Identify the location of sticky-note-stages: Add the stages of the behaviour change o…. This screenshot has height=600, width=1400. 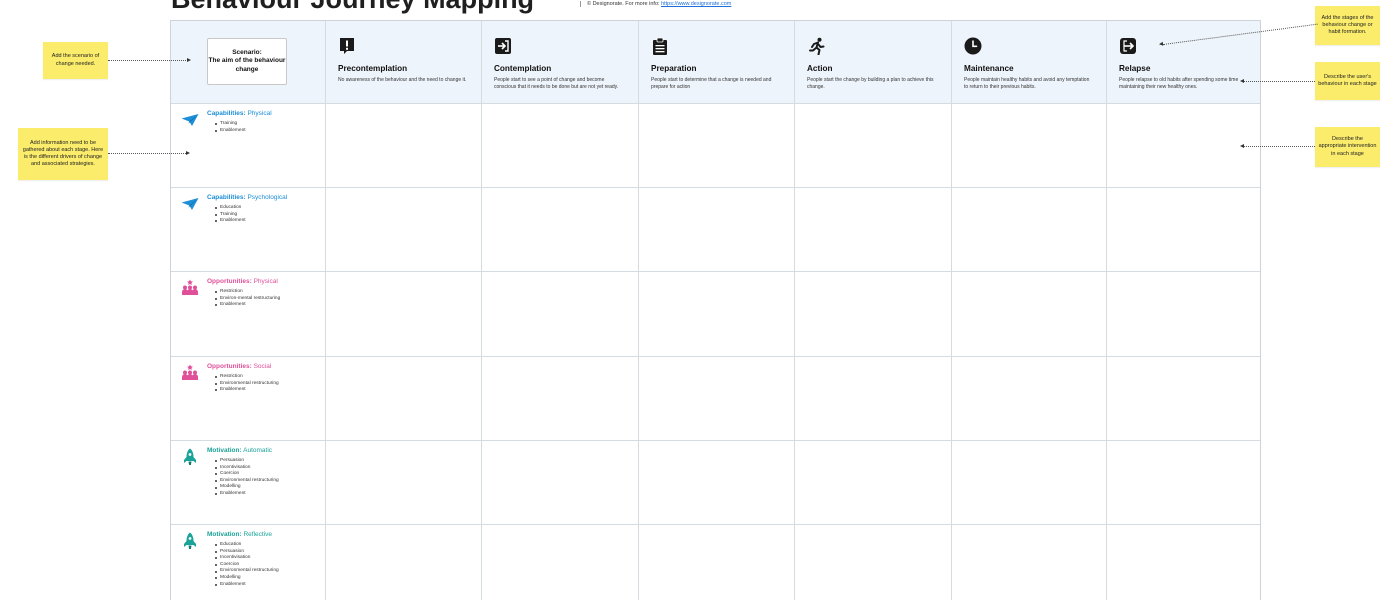
(1347, 25).